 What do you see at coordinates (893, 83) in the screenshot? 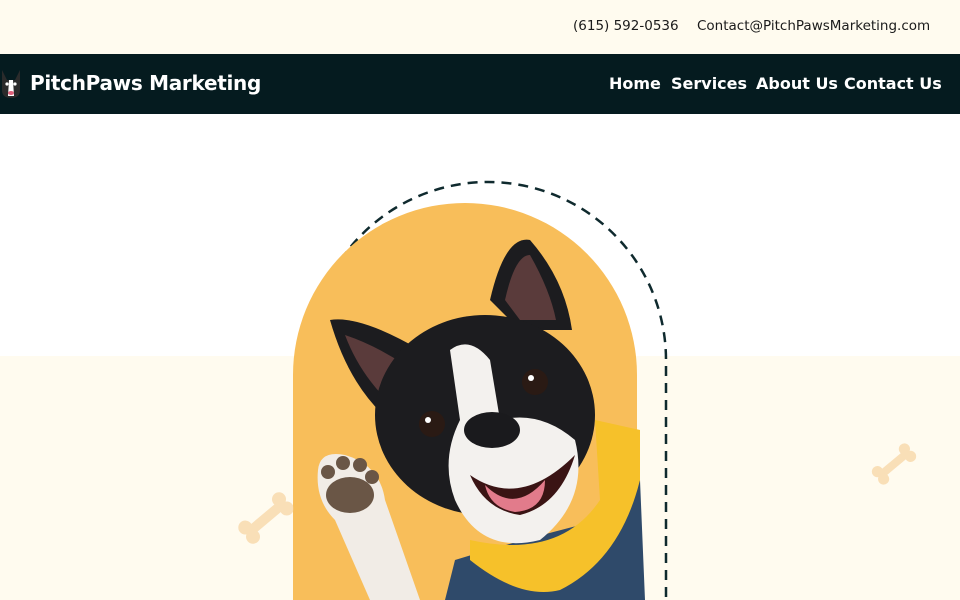
I see `nav-contact-link: Contact Us` at bounding box center [893, 83].